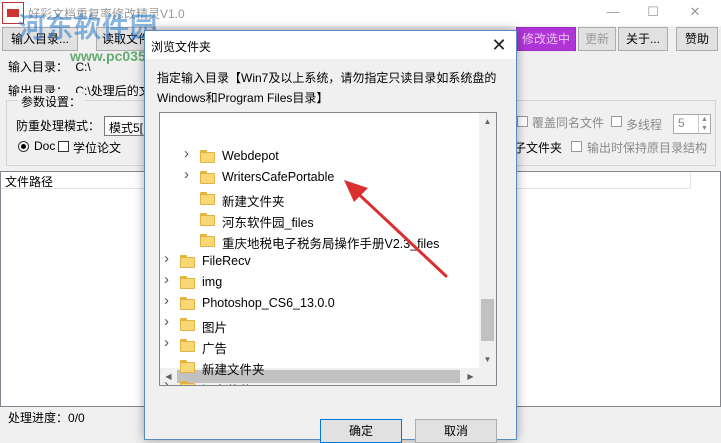 This screenshot has width=721, height=443. I want to click on folder-tree-item-label: WritersCafePortable, so click(278, 177).